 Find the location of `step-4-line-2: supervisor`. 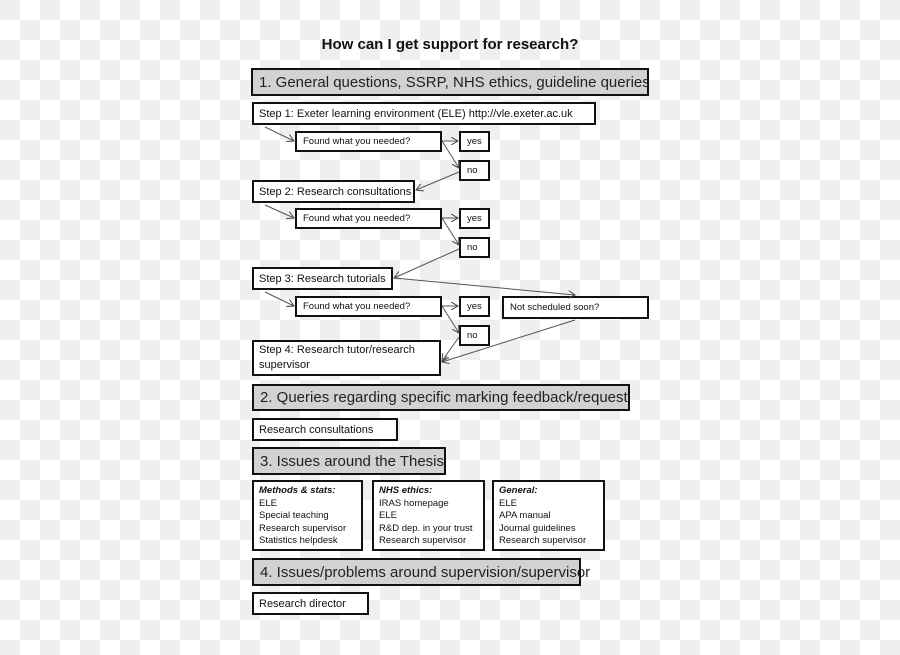

step-4-line-2: supervisor is located at coordinates (284, 365).